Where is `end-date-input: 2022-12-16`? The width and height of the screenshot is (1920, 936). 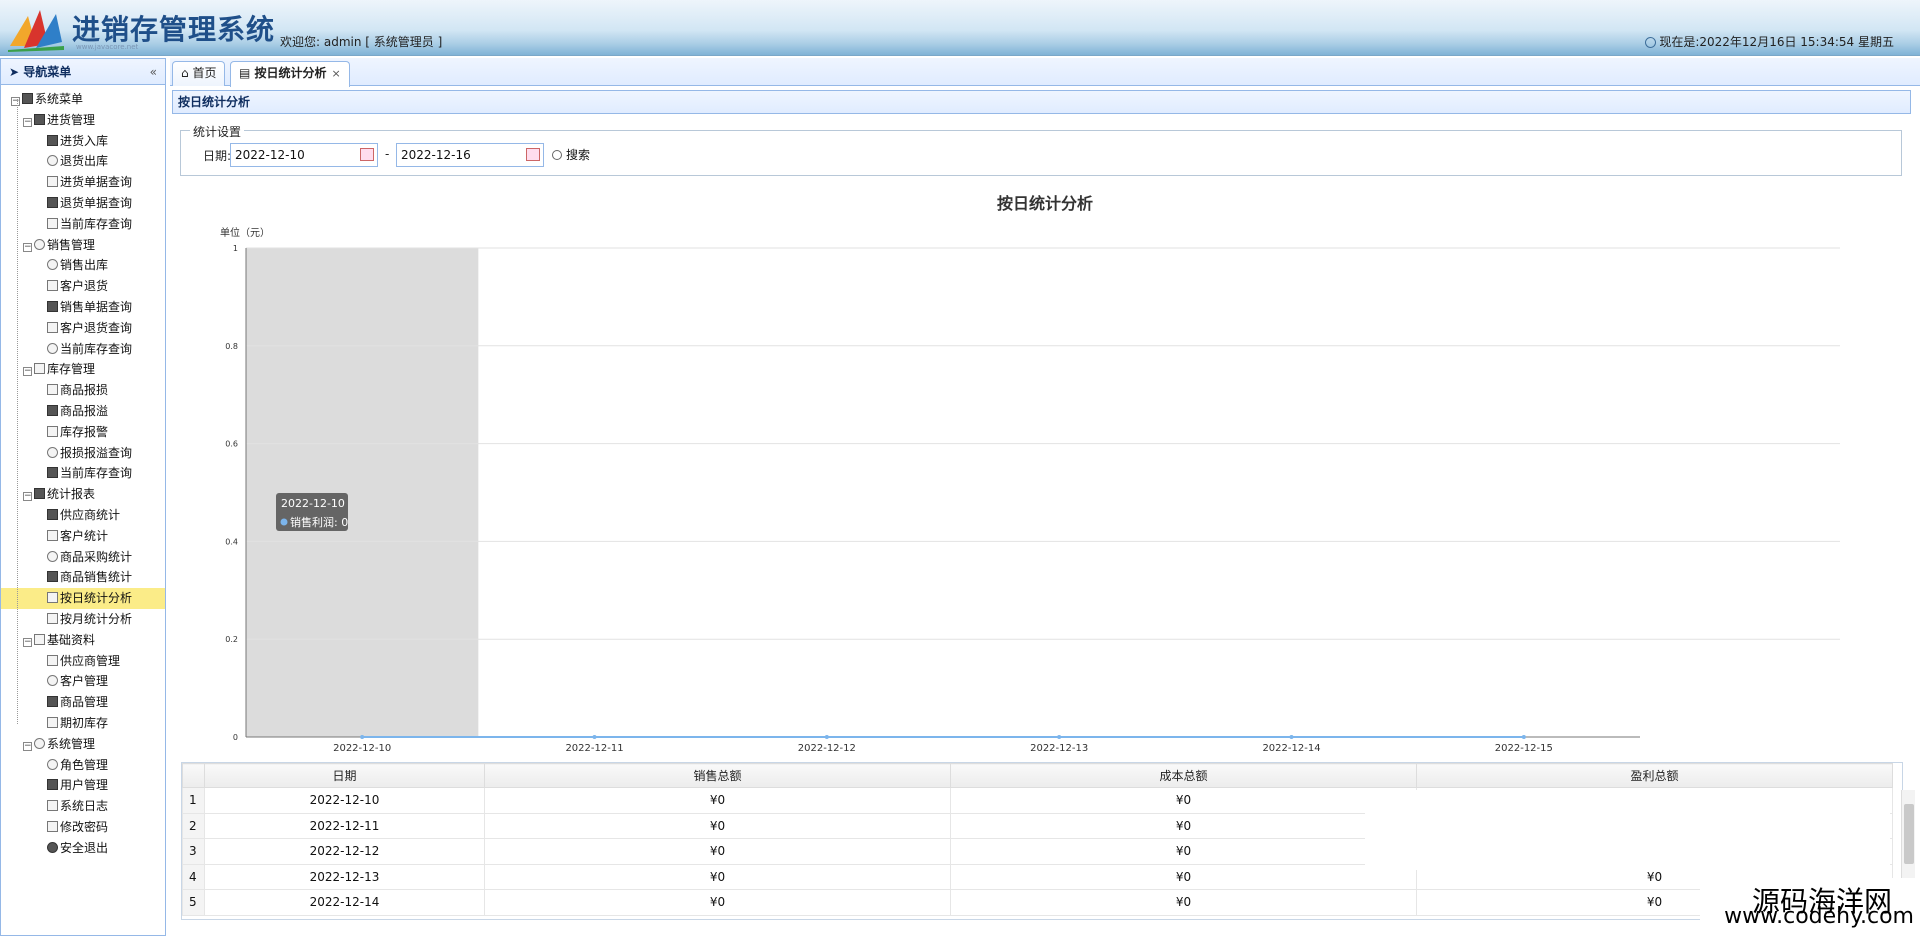
end-date-input: 2022-12-16 is located at coordinates (470, 155).